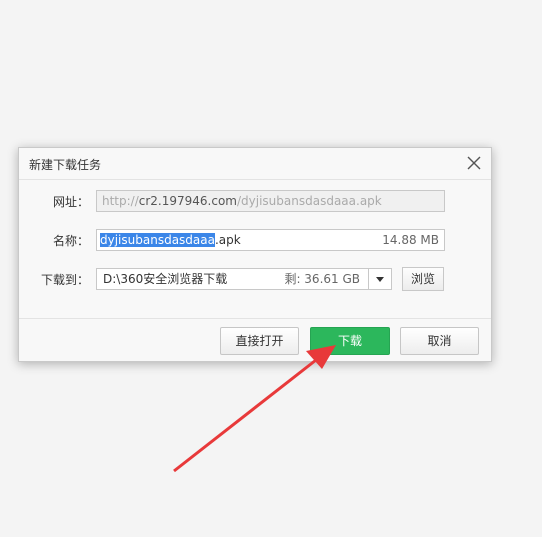 The image size is (542, 537). I want to click on filename-selected-text: dyjisubansdasdaaa, so click(157, 240).